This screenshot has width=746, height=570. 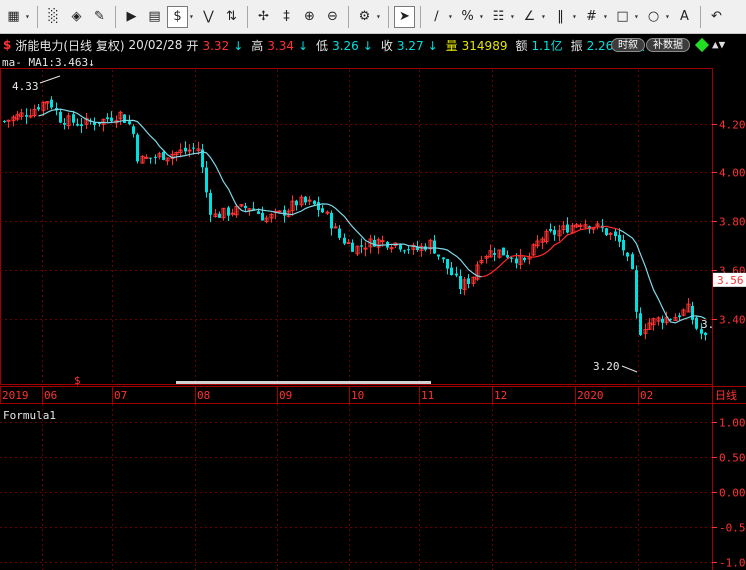 What do you see at coordinates (732, 563) in the screenshot?
I see `sub-tick-label: -1.00` at bounding box center [732, 563].